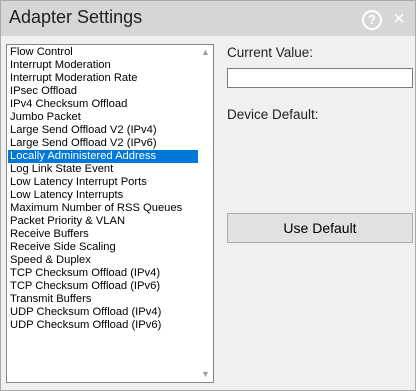 This screenshot has height=391, width=416. Describe the element at coordinates (103, 169) in the screenshot. I see `list-item: Log Link State Event` at that location.